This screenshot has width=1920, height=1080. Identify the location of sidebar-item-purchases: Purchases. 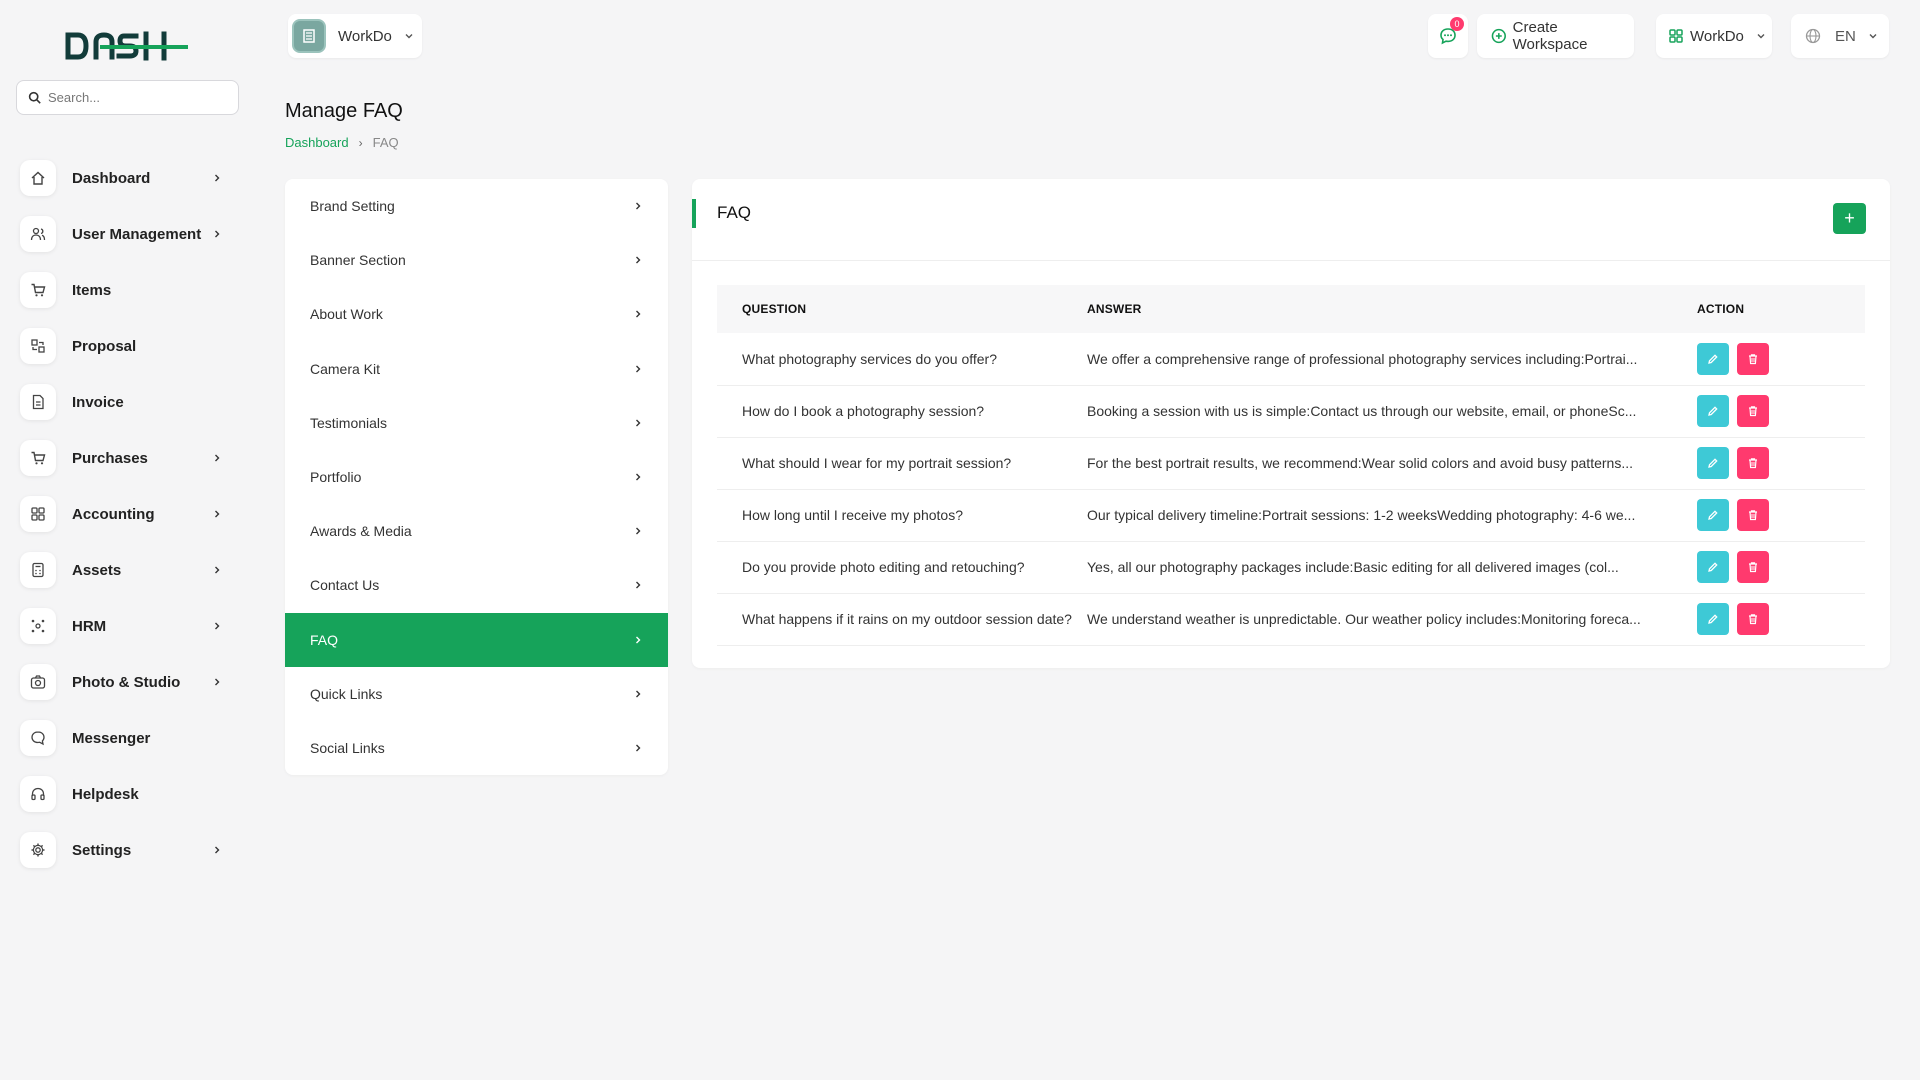
(130, 458).